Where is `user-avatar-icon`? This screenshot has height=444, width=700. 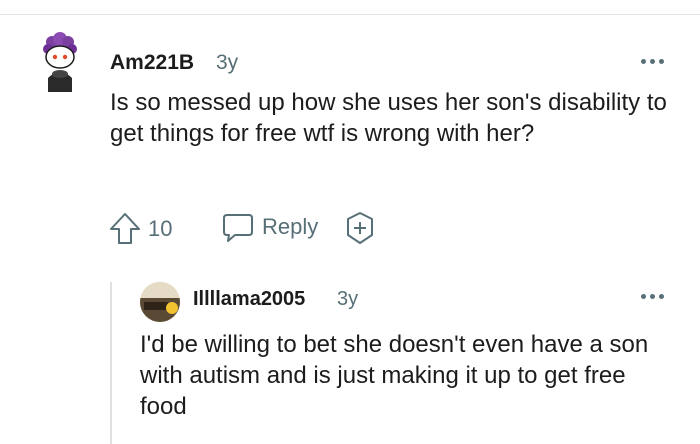 user-avatar-icon is located at coordinates (160, 302).